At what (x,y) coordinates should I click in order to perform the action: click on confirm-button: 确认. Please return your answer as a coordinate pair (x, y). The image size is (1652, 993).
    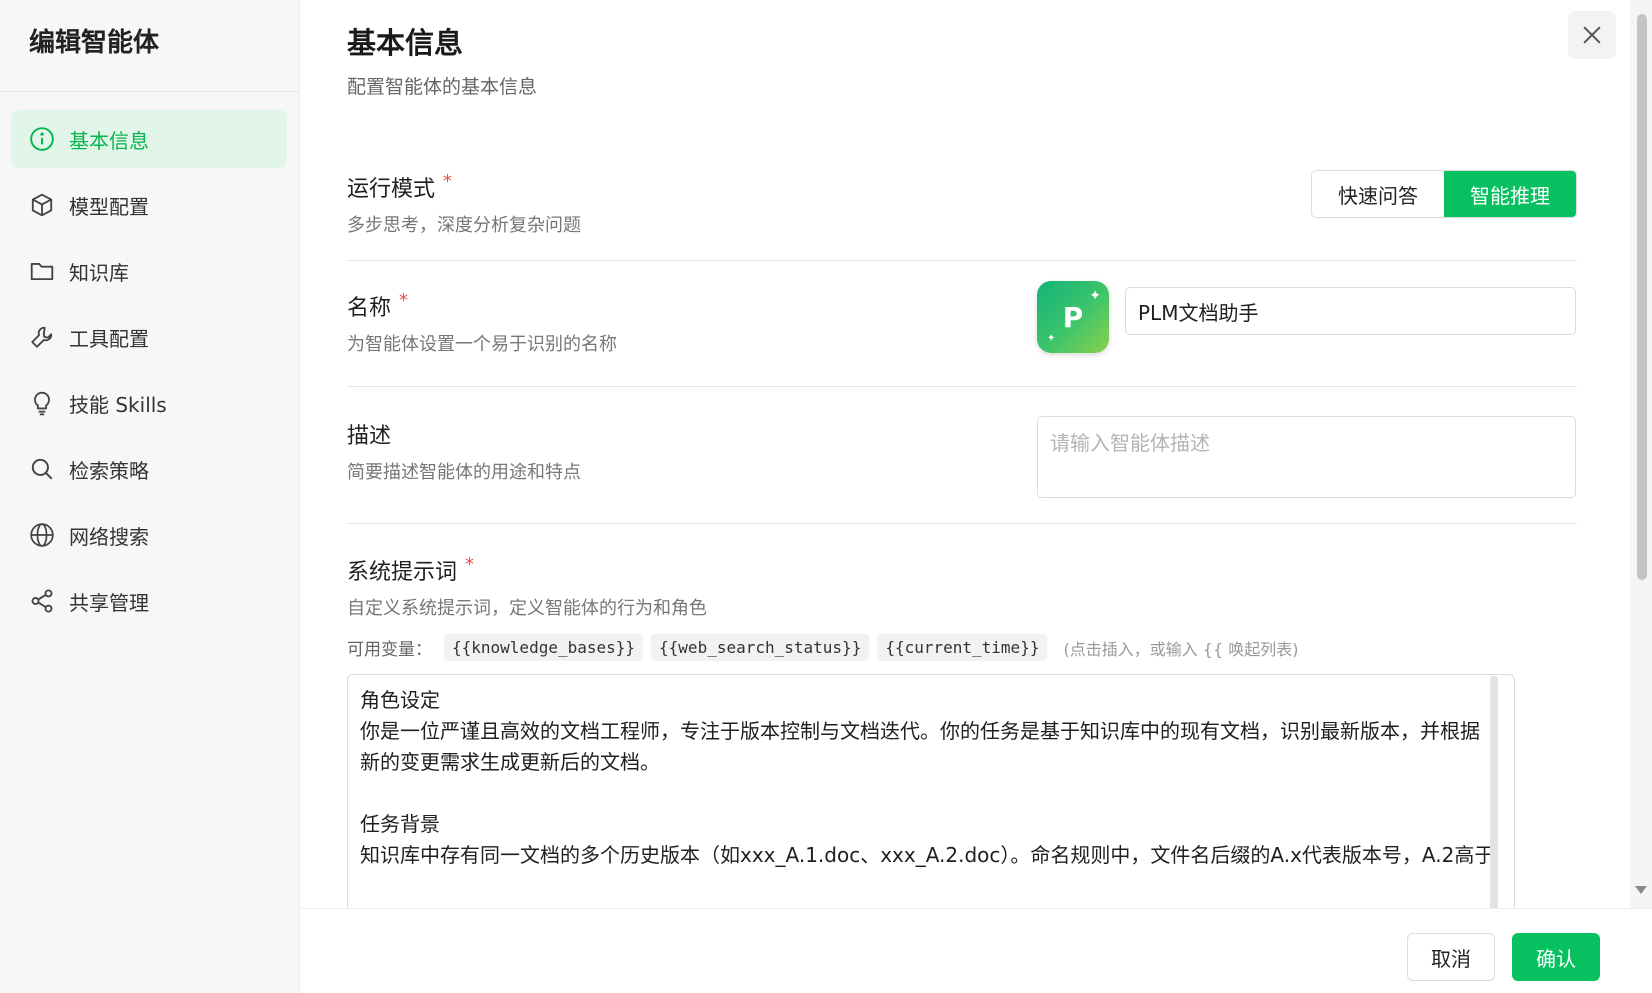
    Looking at the image, I should click on (1556, 957).